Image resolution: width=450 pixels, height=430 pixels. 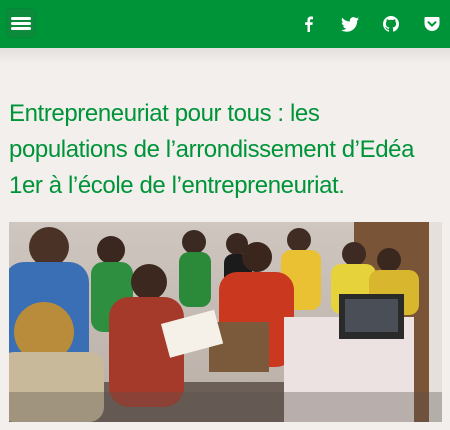 I want to click on top-header-bar, so click(x=225, y=24).